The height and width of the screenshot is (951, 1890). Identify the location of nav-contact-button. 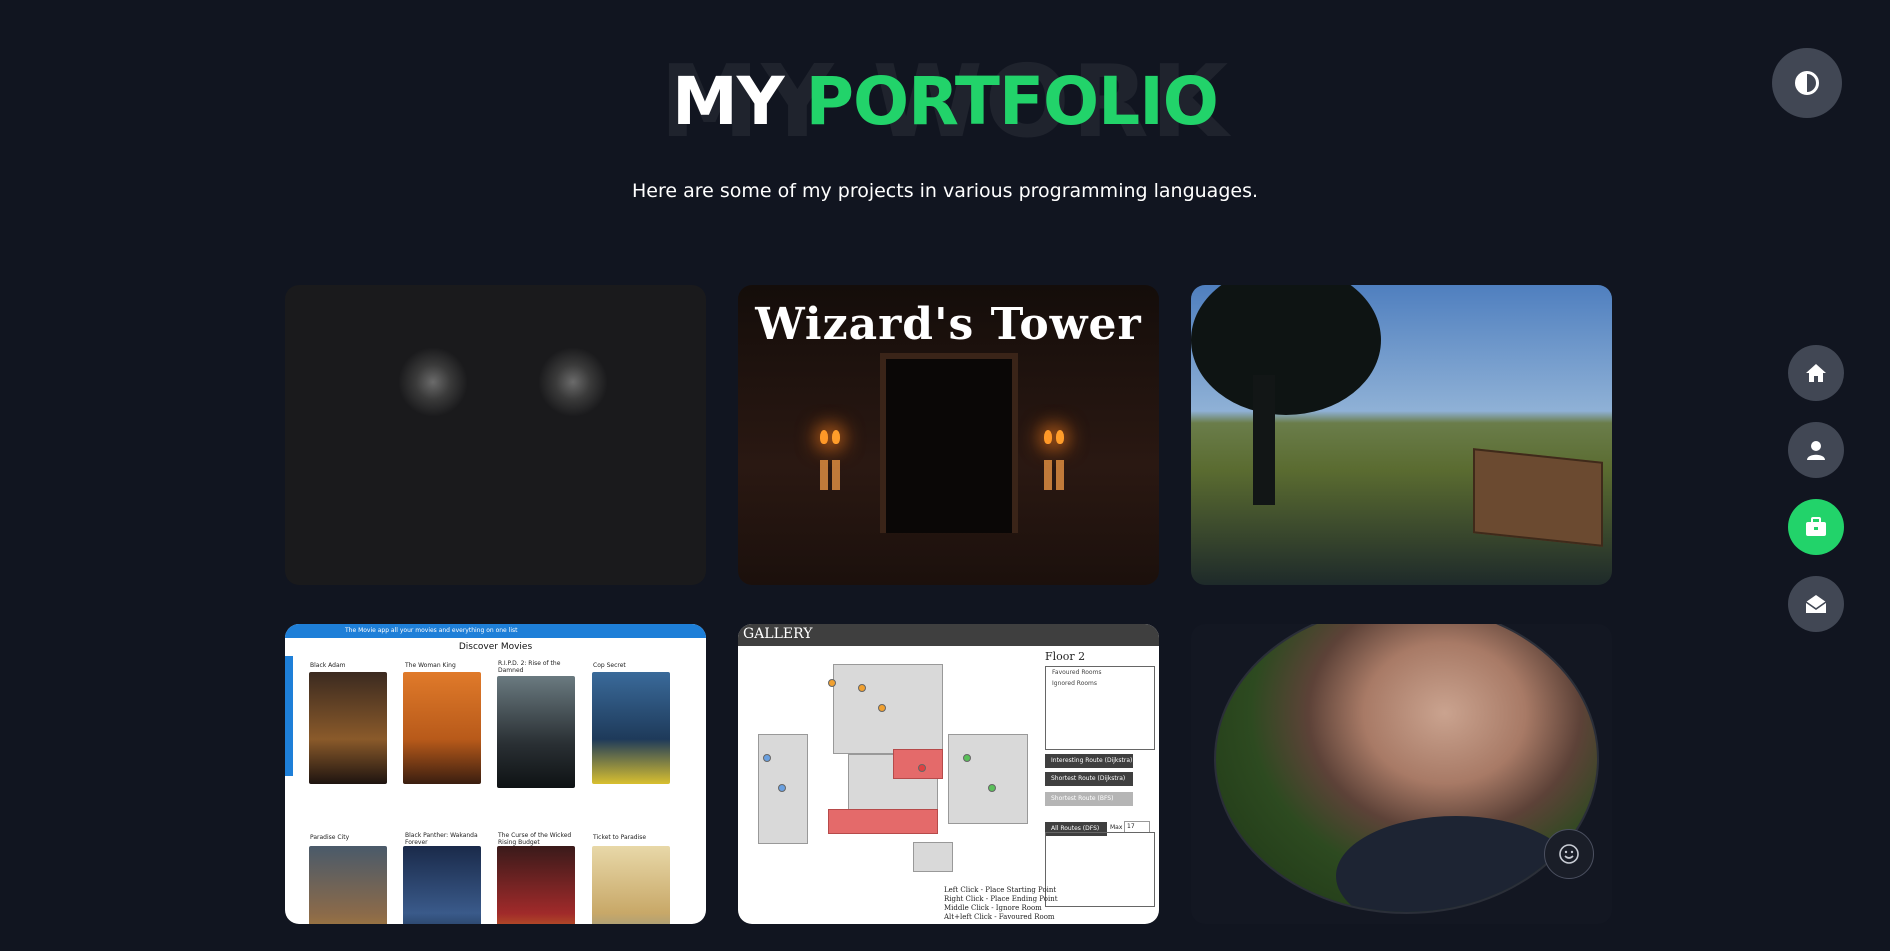
(1816, 604).